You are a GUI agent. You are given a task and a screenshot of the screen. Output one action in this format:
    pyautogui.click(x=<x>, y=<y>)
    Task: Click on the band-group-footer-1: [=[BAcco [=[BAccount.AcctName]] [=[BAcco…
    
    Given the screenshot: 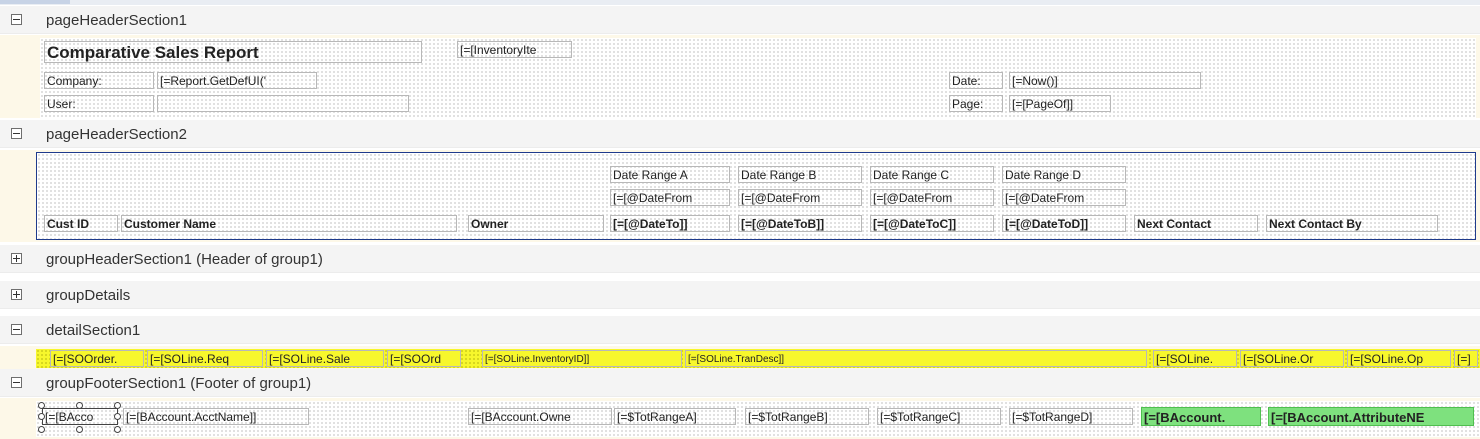 What is the action you would take?
    pyautogui.click(x=740, y=418)
    